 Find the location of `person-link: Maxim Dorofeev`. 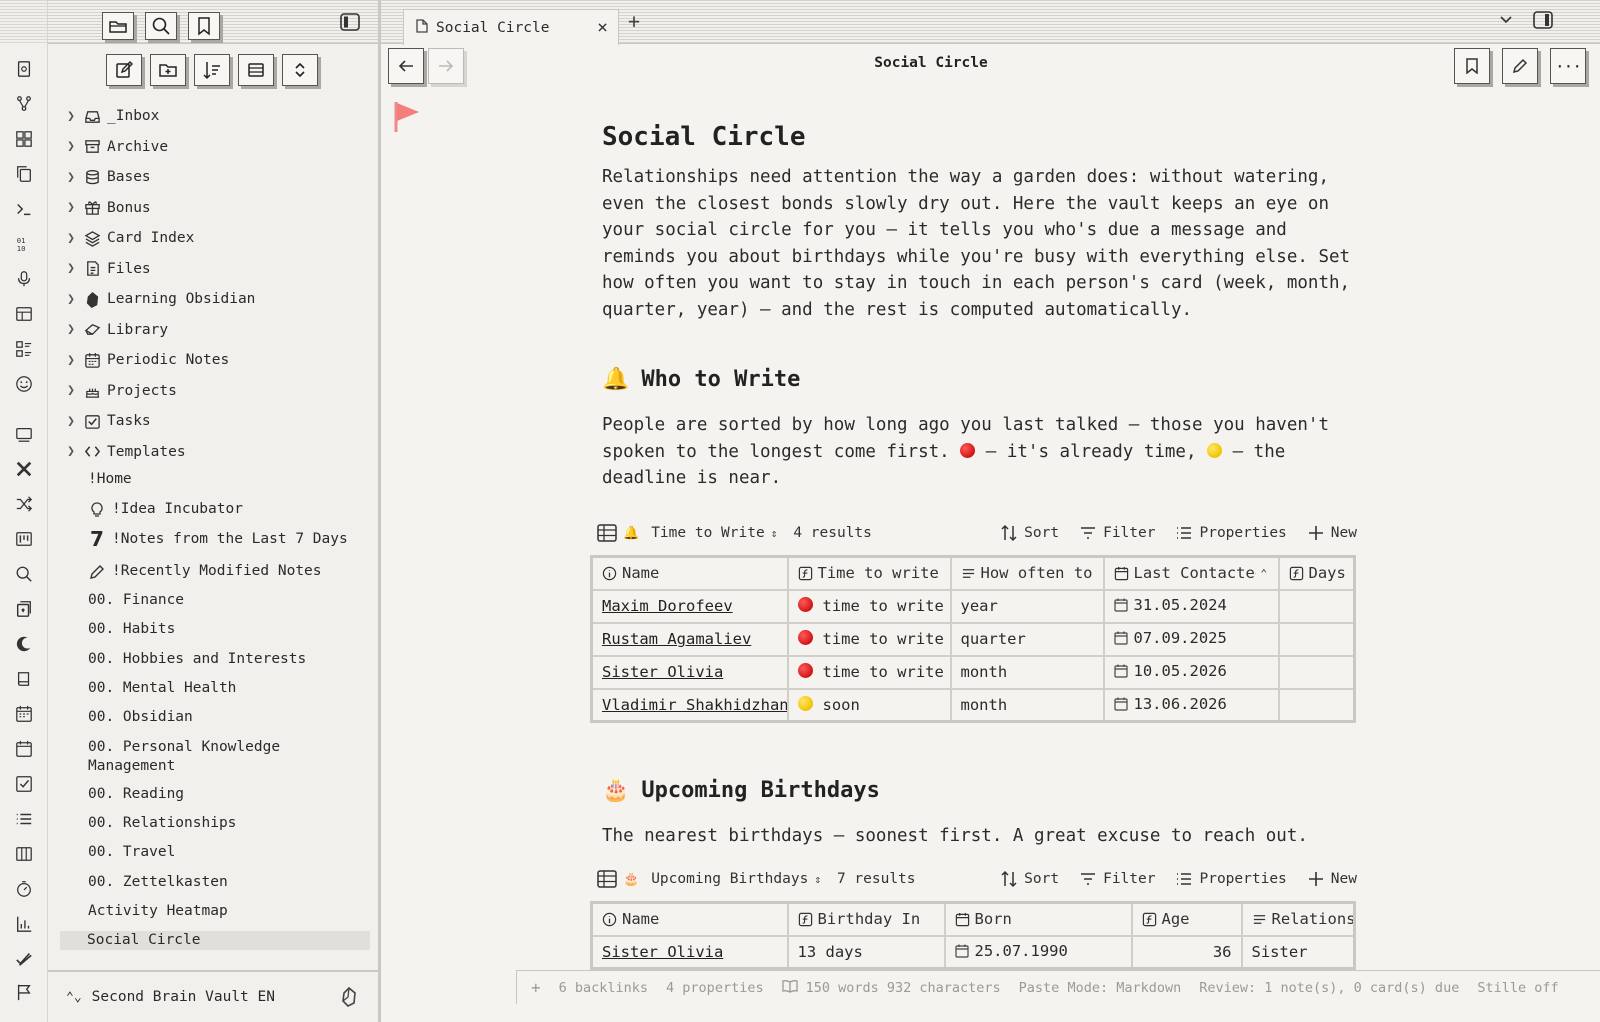

person-link: Maxim Dorofeev is located at coordinates (667, 606).